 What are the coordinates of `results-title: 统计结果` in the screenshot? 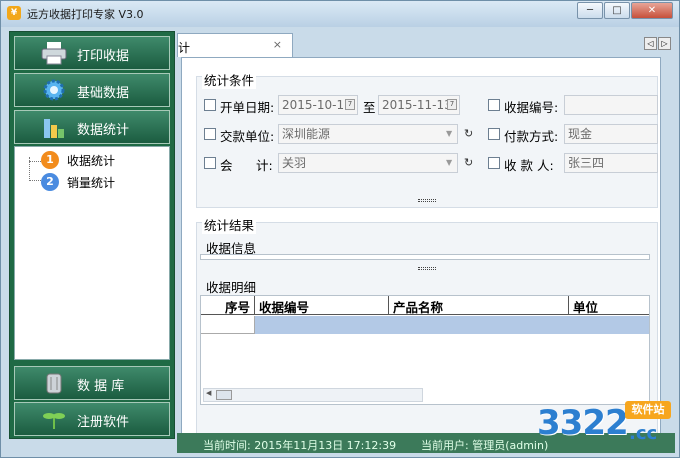 It's located at (229, 224).